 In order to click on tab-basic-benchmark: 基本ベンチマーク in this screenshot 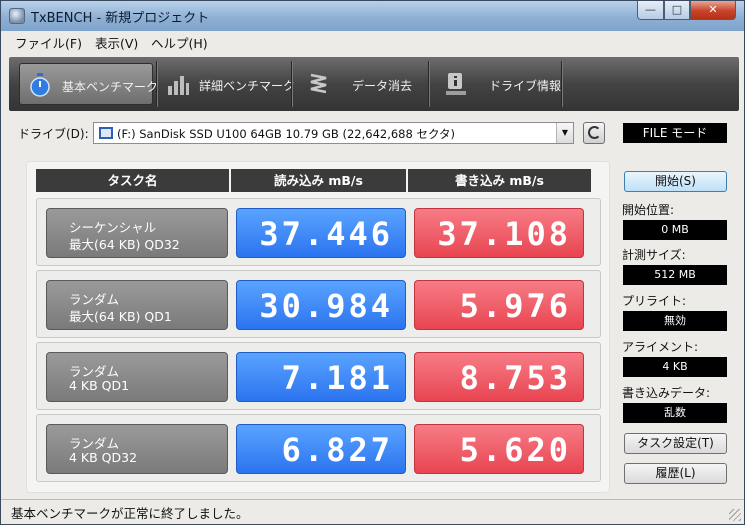, I will do `click(88, 84)`.